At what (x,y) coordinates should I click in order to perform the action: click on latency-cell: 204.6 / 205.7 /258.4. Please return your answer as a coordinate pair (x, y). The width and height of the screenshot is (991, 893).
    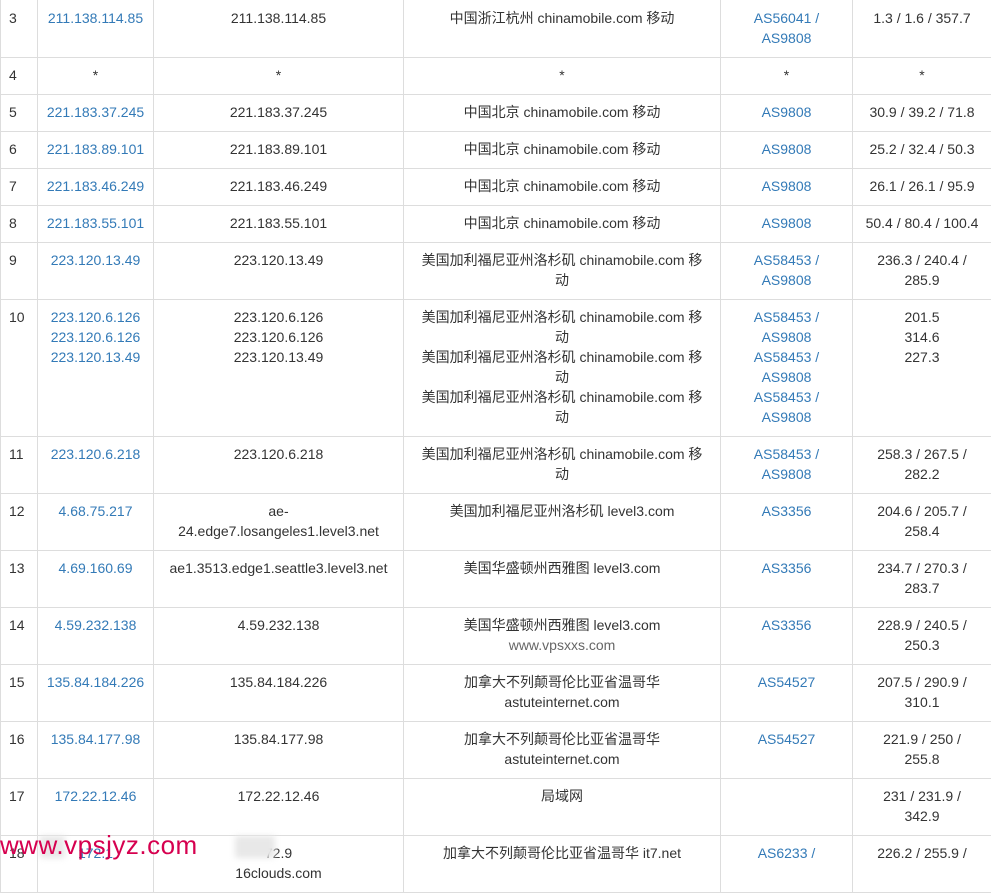
    Looking at the image, I should click on (922, 522).